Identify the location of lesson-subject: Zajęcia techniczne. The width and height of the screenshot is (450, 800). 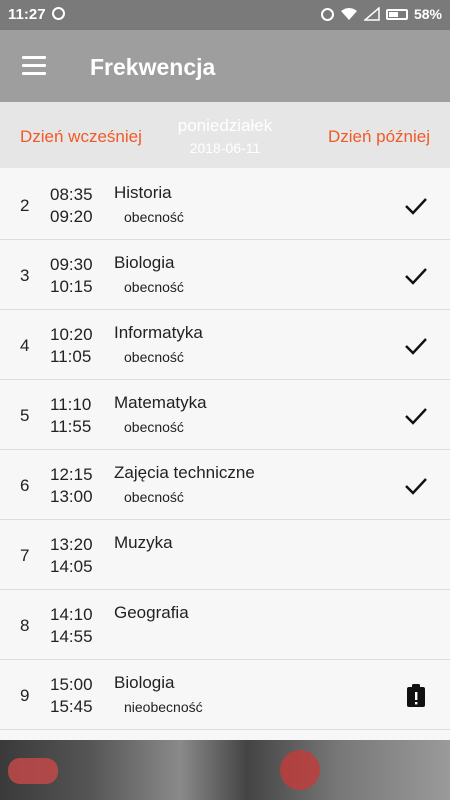
(184, 472).